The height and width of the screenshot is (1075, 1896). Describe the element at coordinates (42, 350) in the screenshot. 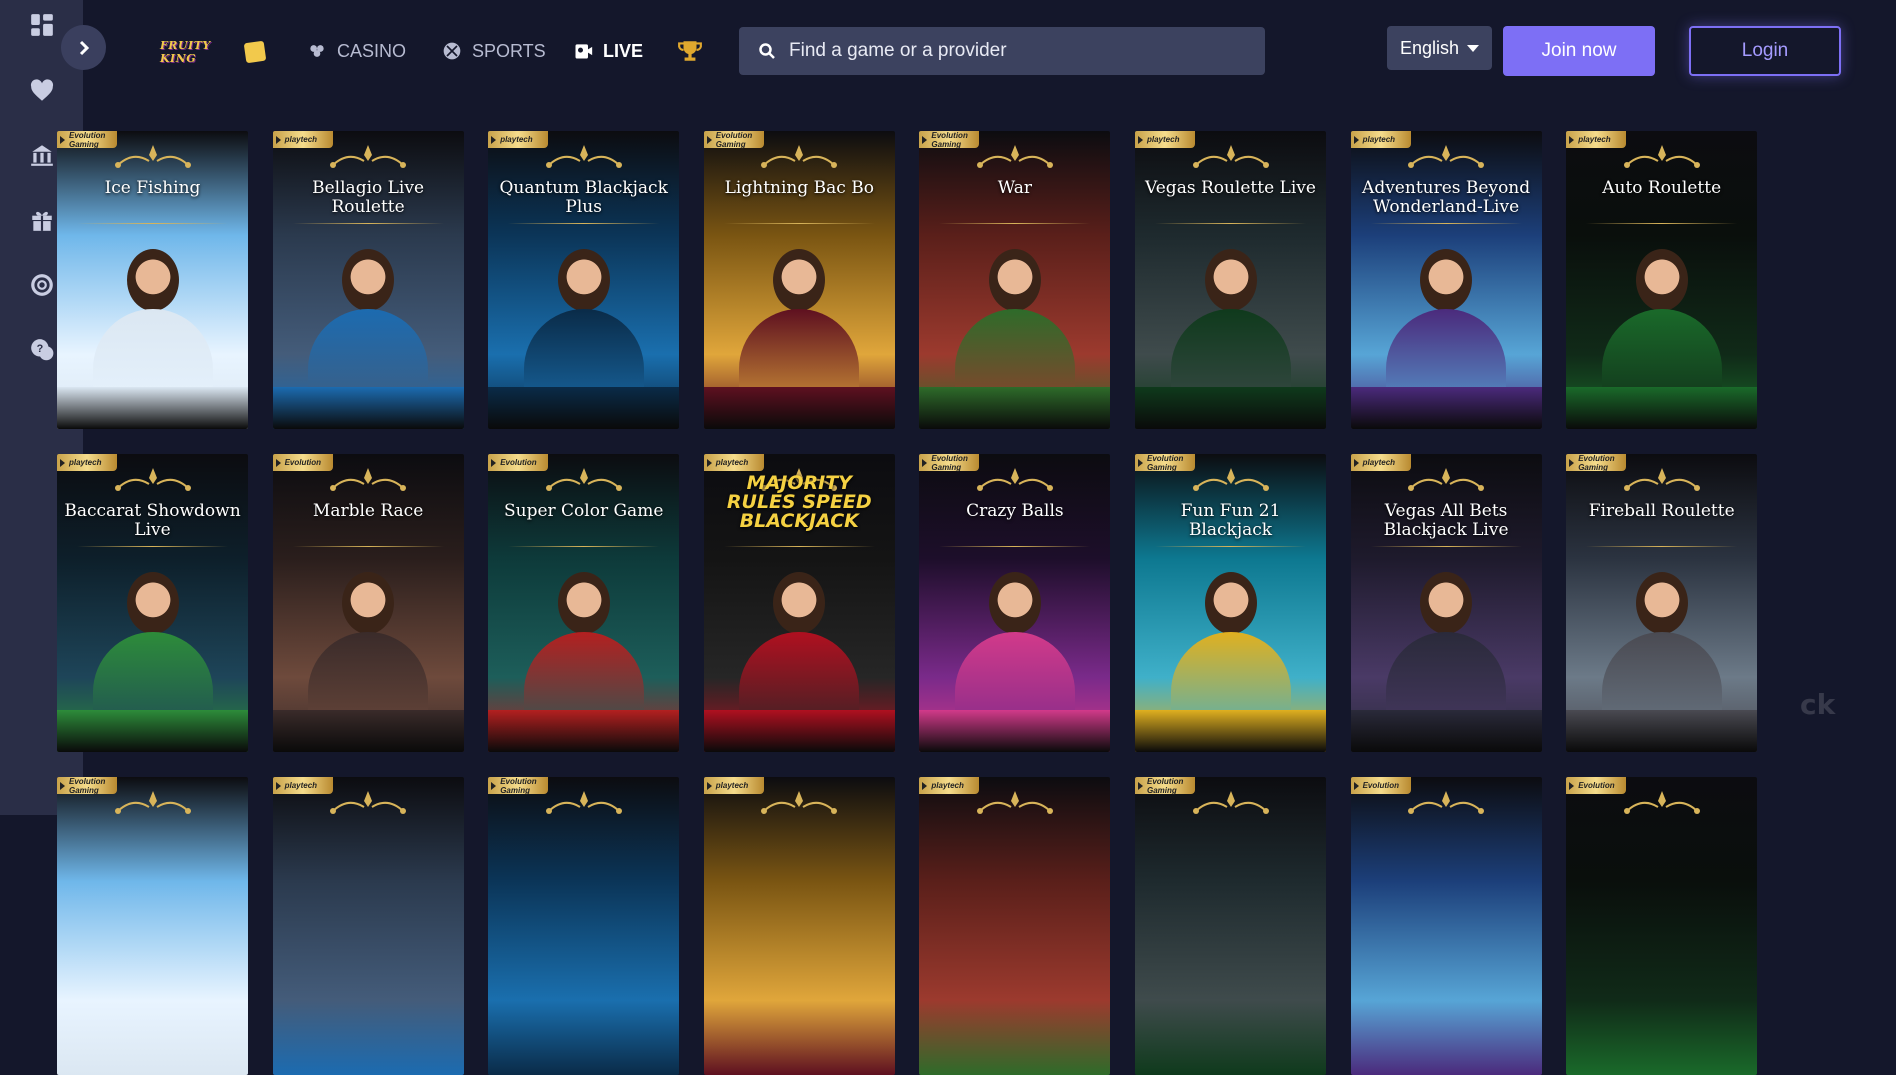

I see `support-icon: ?` at that location.